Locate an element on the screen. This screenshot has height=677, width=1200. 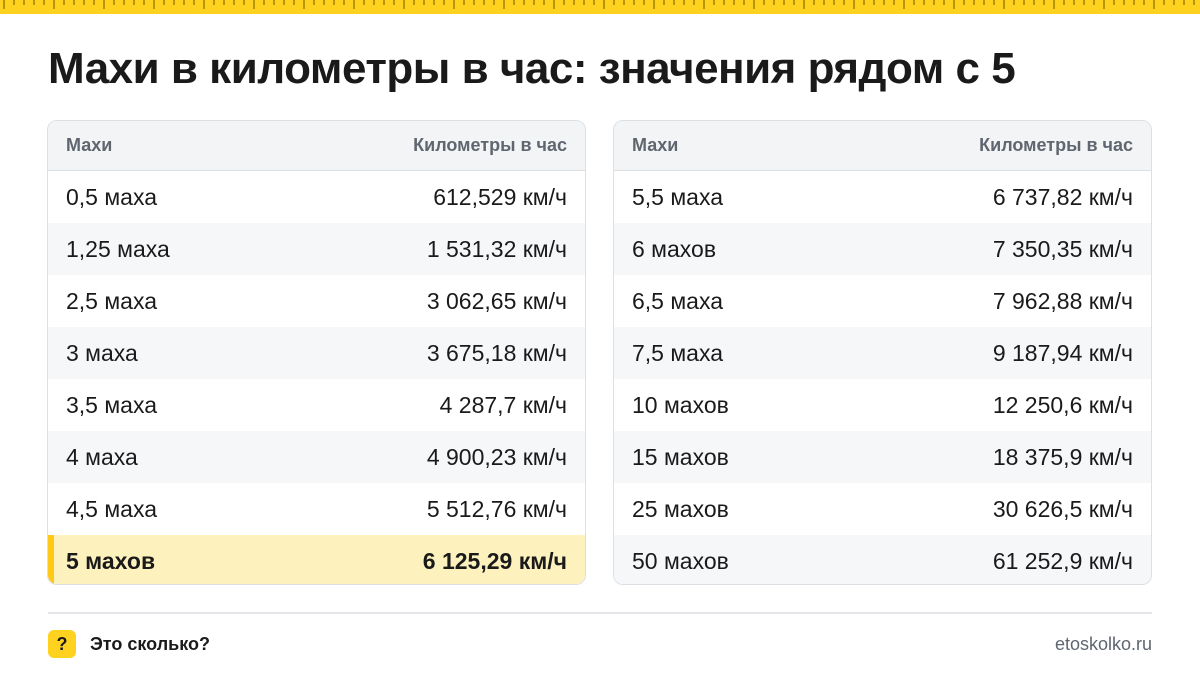
cell-kmh: 9 187,94 км/ч is located at coordinates (1062, 352).